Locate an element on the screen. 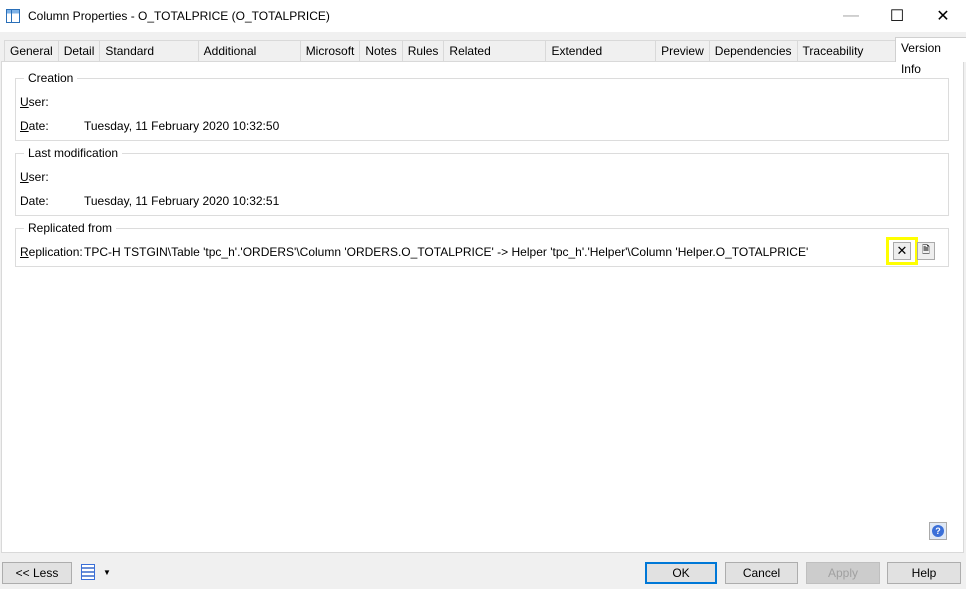 The image size is (966, 589). document-icon is located at coordinates (88, 572).